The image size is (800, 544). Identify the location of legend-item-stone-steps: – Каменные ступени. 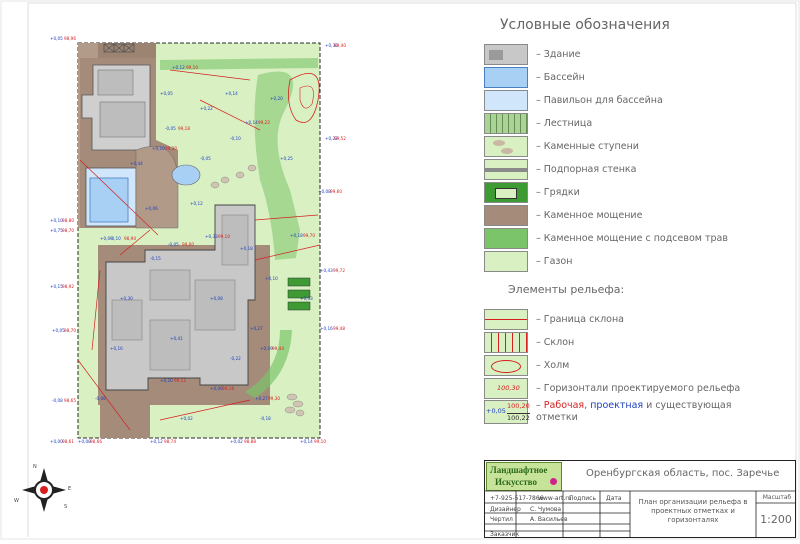
(561, 146).